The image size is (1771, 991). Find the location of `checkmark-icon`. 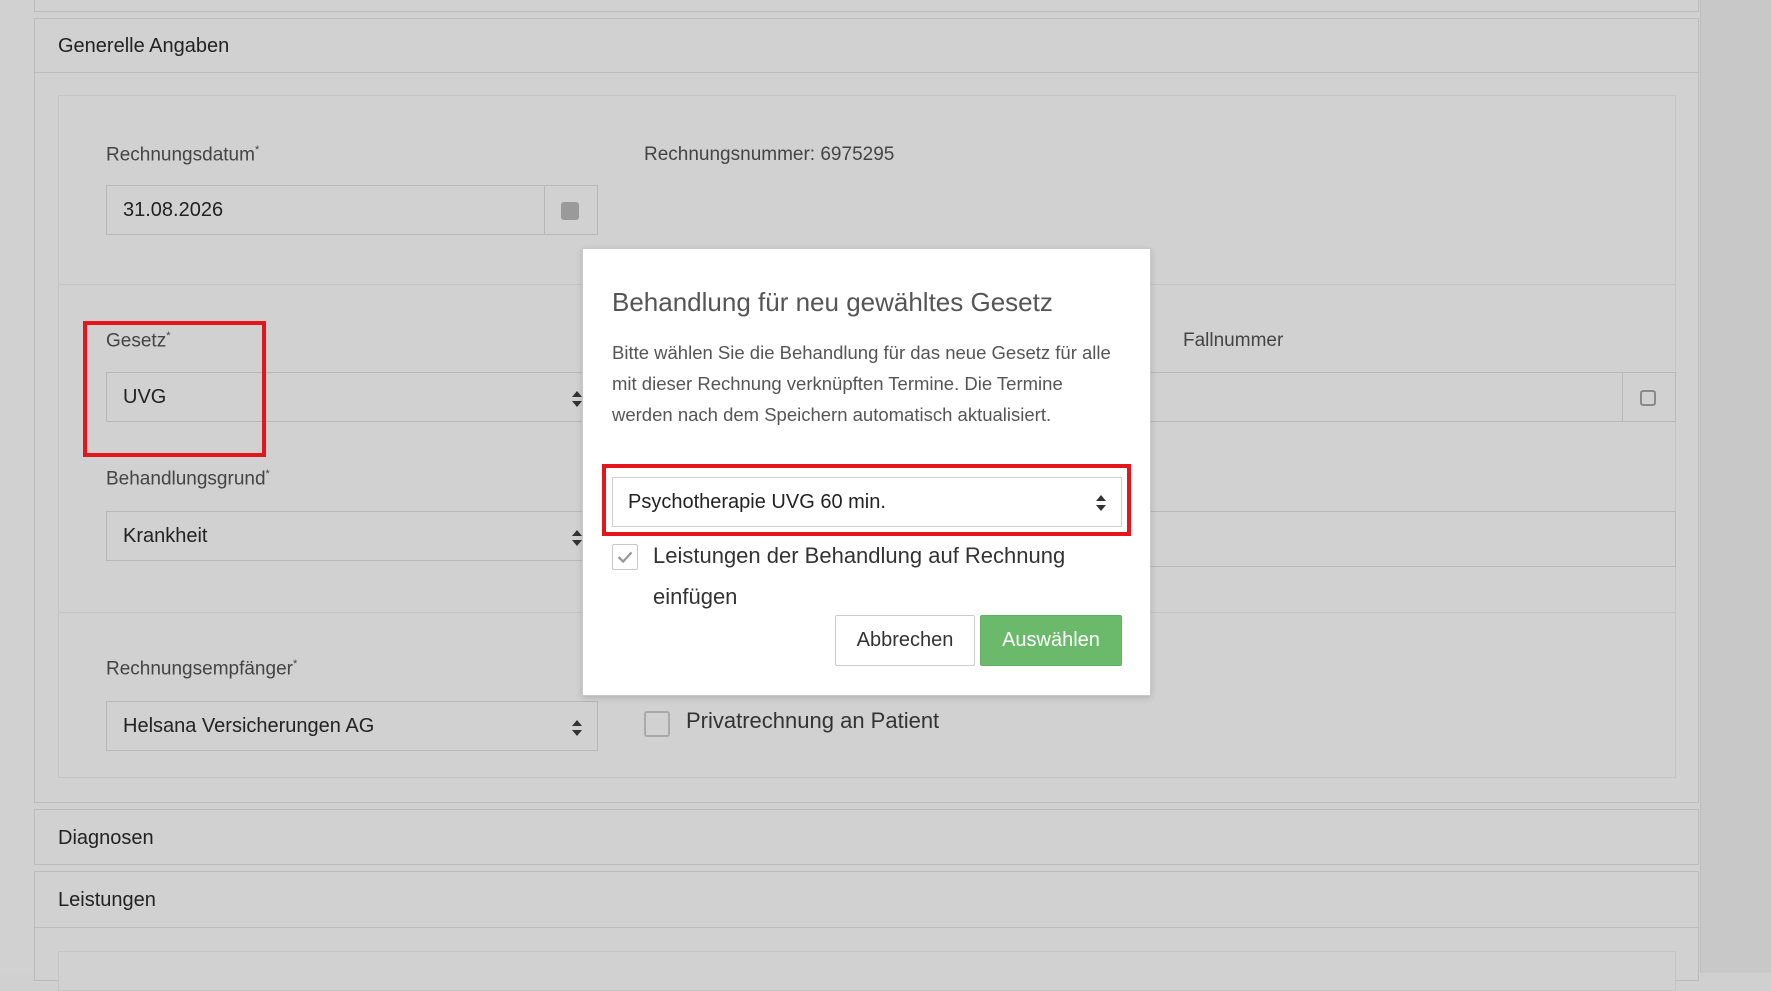

checkmark-icon is located at coordinates (625, 557).